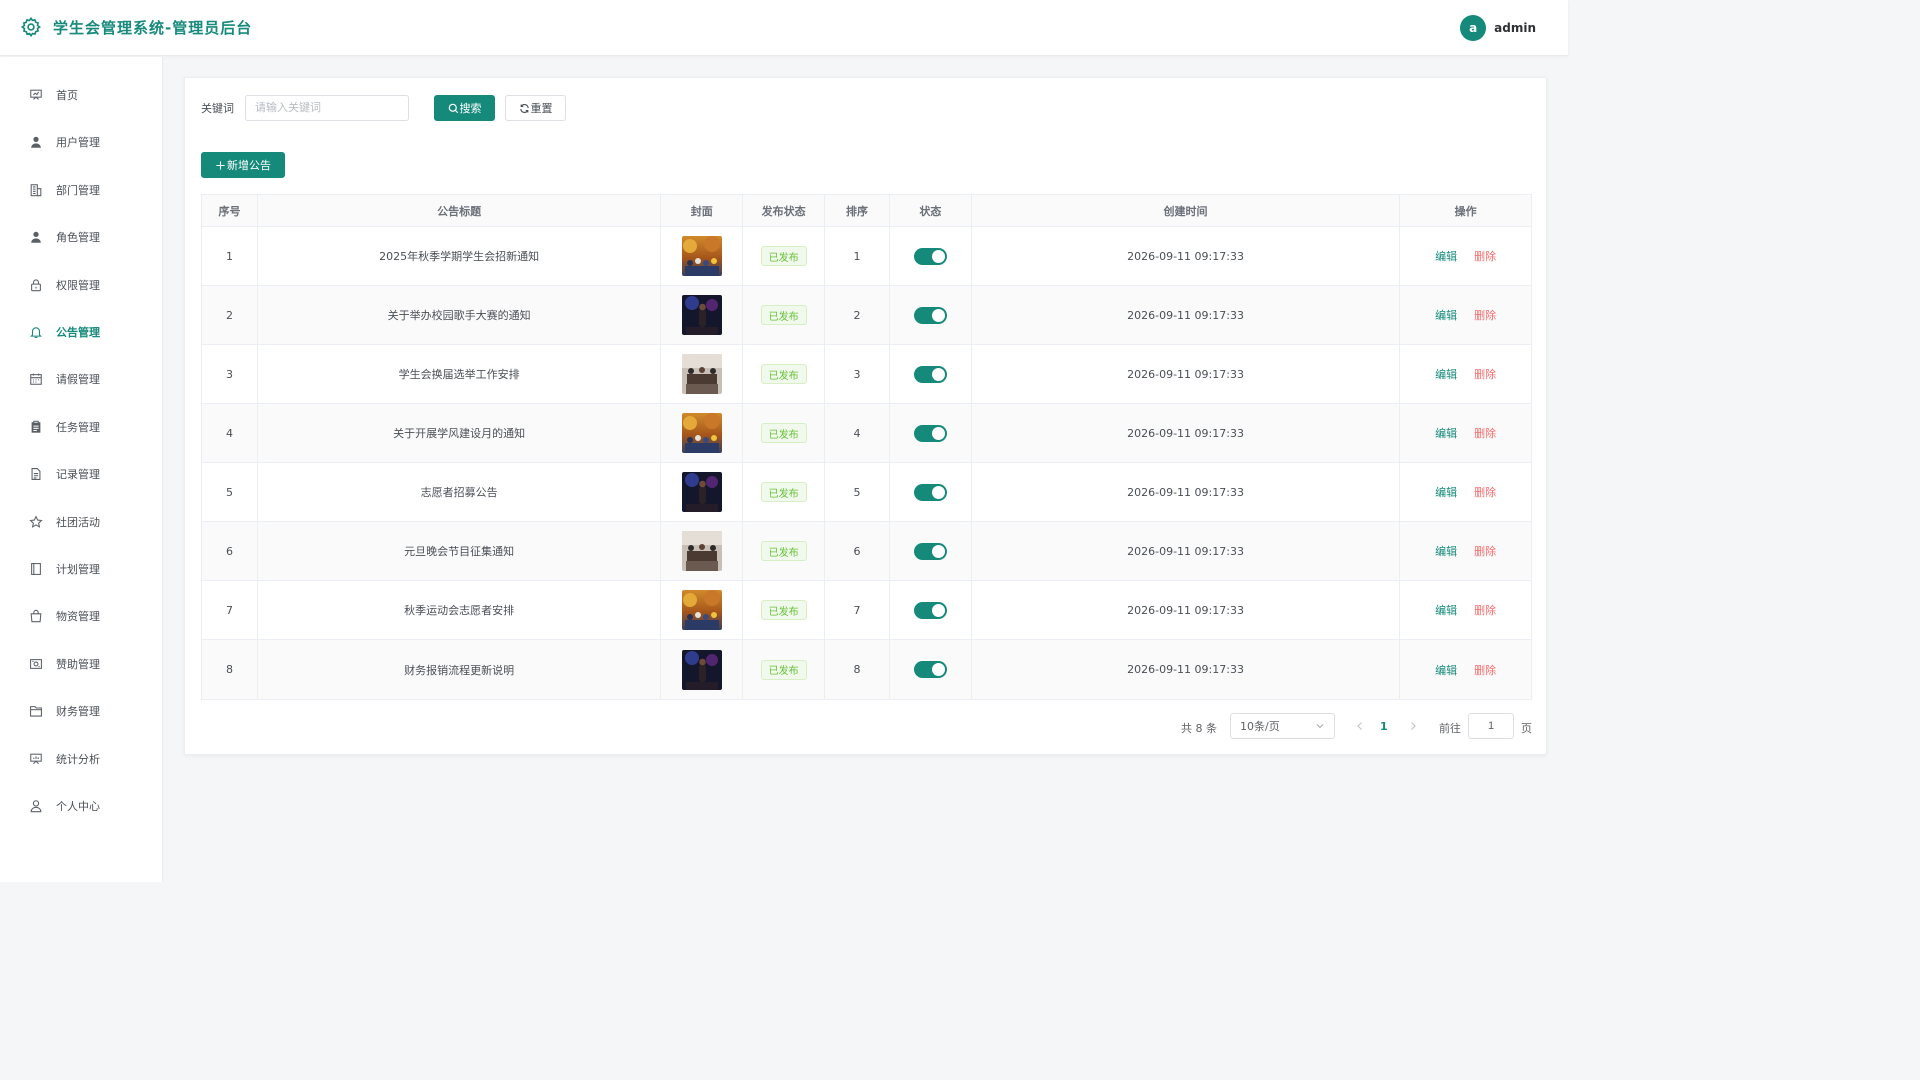  I want to click on sidebar-item-6: 公告管理, so click(81, 332).